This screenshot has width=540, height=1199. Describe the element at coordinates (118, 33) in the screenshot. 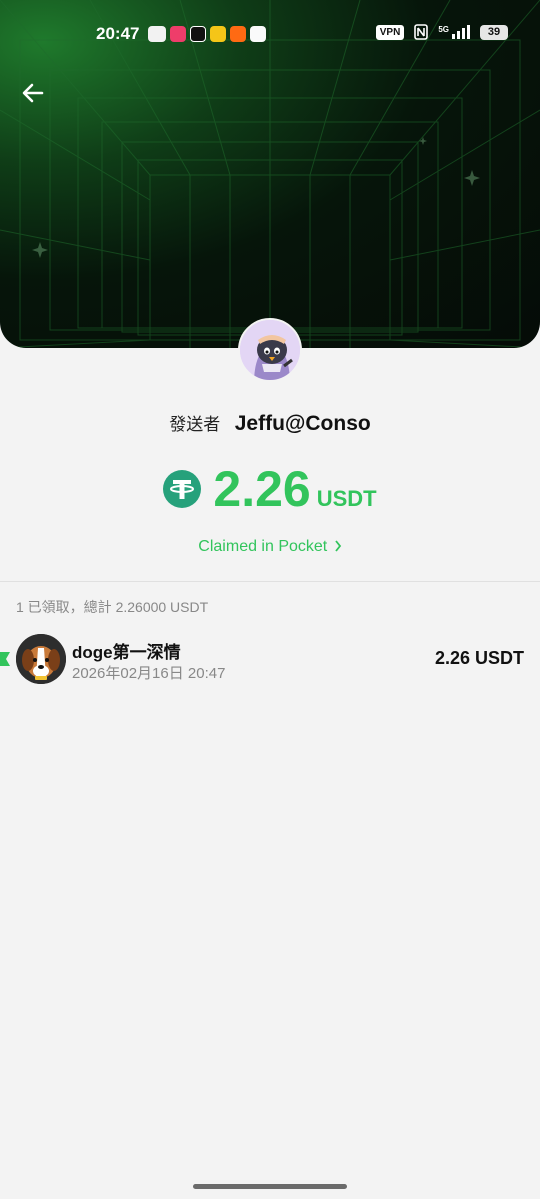

I see `status-time: 20:47` at that location.